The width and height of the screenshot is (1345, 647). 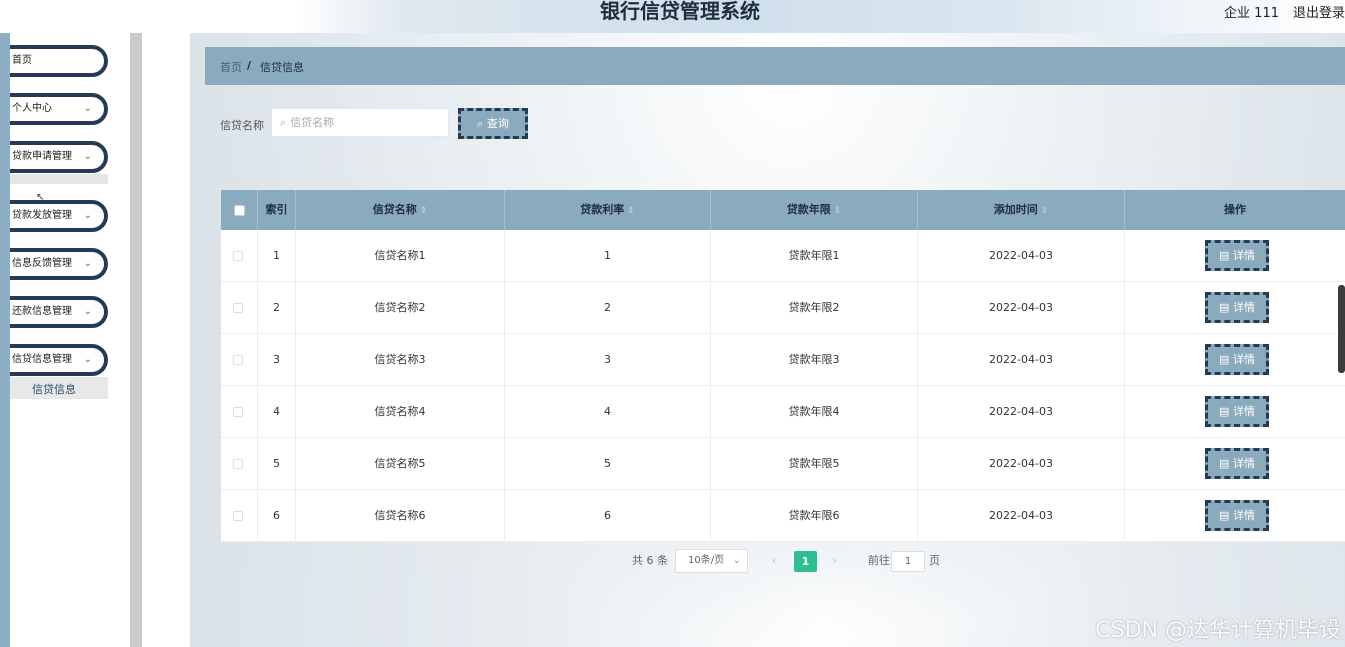 I want to click on page-size-value: 10条/页, so click(x=706, y=560).